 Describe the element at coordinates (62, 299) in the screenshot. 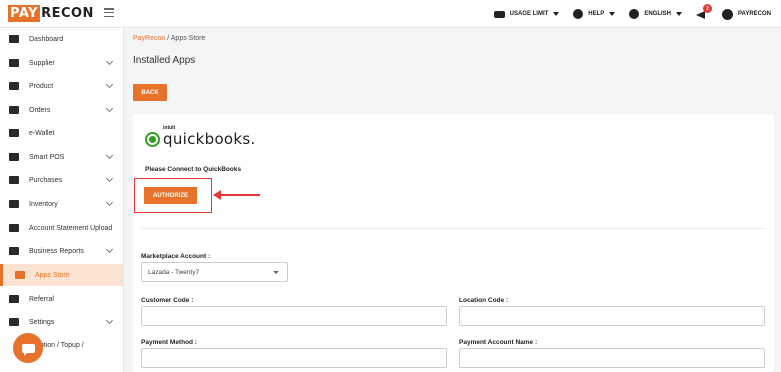

I see `sidebar-item-referral: Referral` at that location.